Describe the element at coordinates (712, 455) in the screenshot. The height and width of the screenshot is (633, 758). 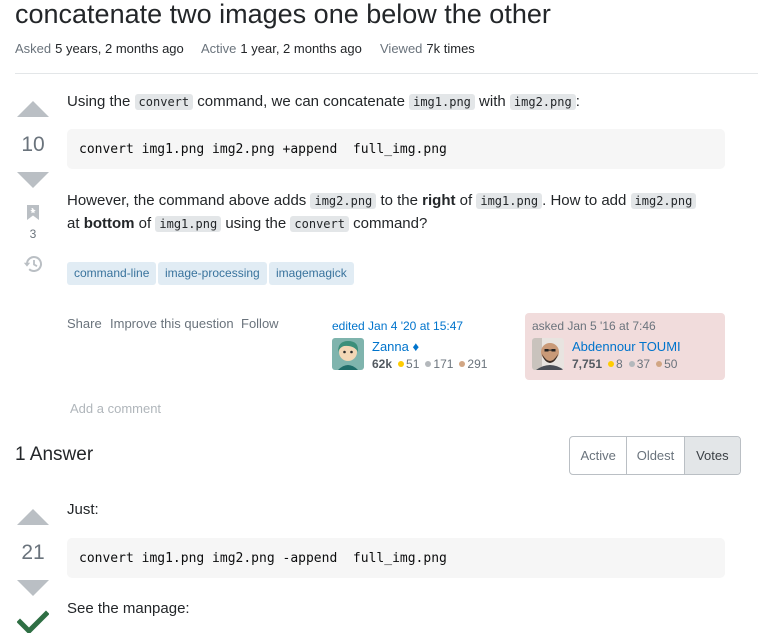
I see `sort-votes-button: Votes` at that location.